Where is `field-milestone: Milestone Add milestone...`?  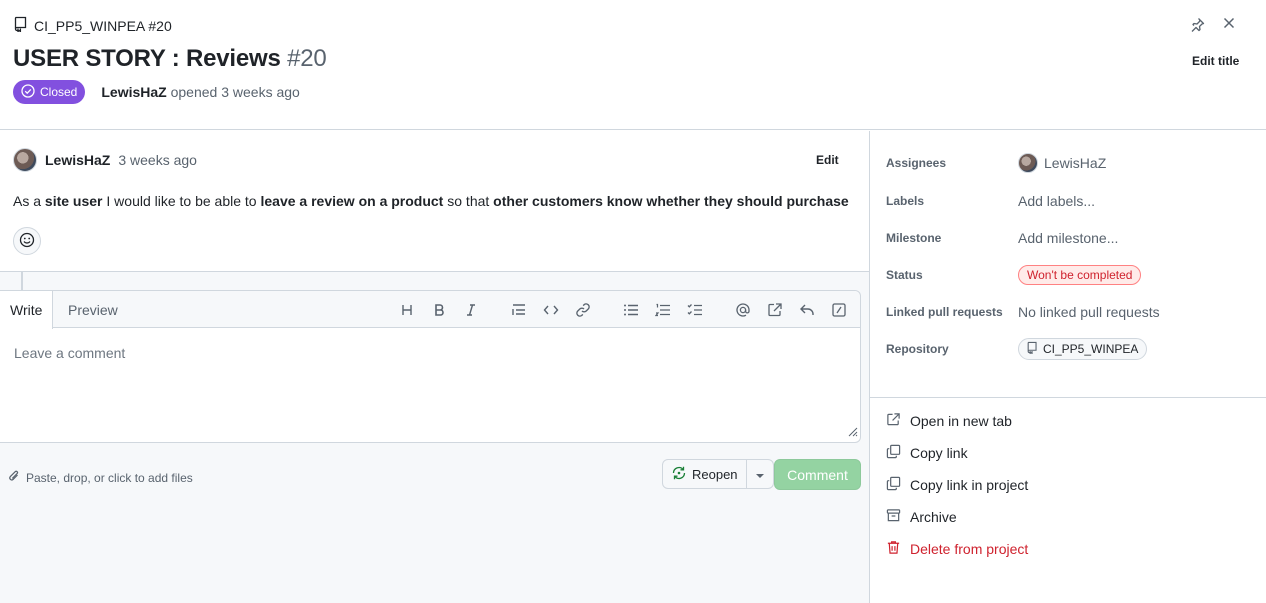
field-milestone: Milestone Add milestone... is located at coordinates (1076, 238).